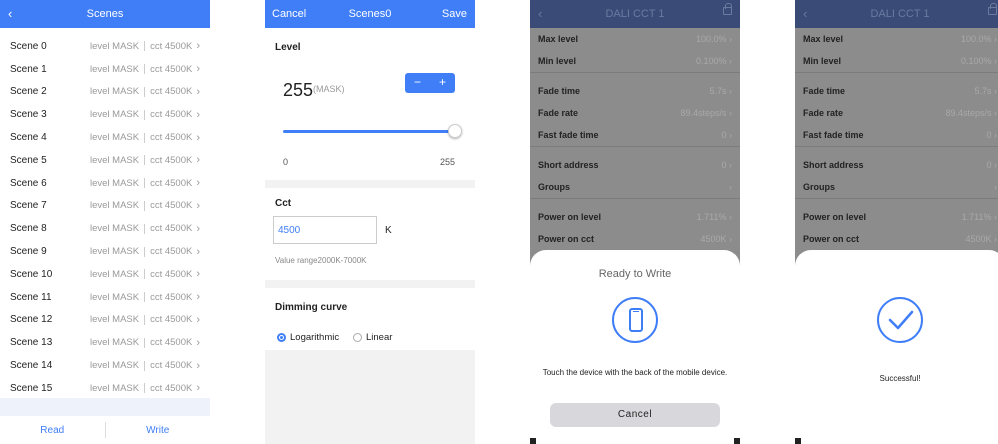 This screenshot has height=444, width=998. Describe the element at coordinates (52, 430) in the screenshot. I see `read-button: Read` at that location.